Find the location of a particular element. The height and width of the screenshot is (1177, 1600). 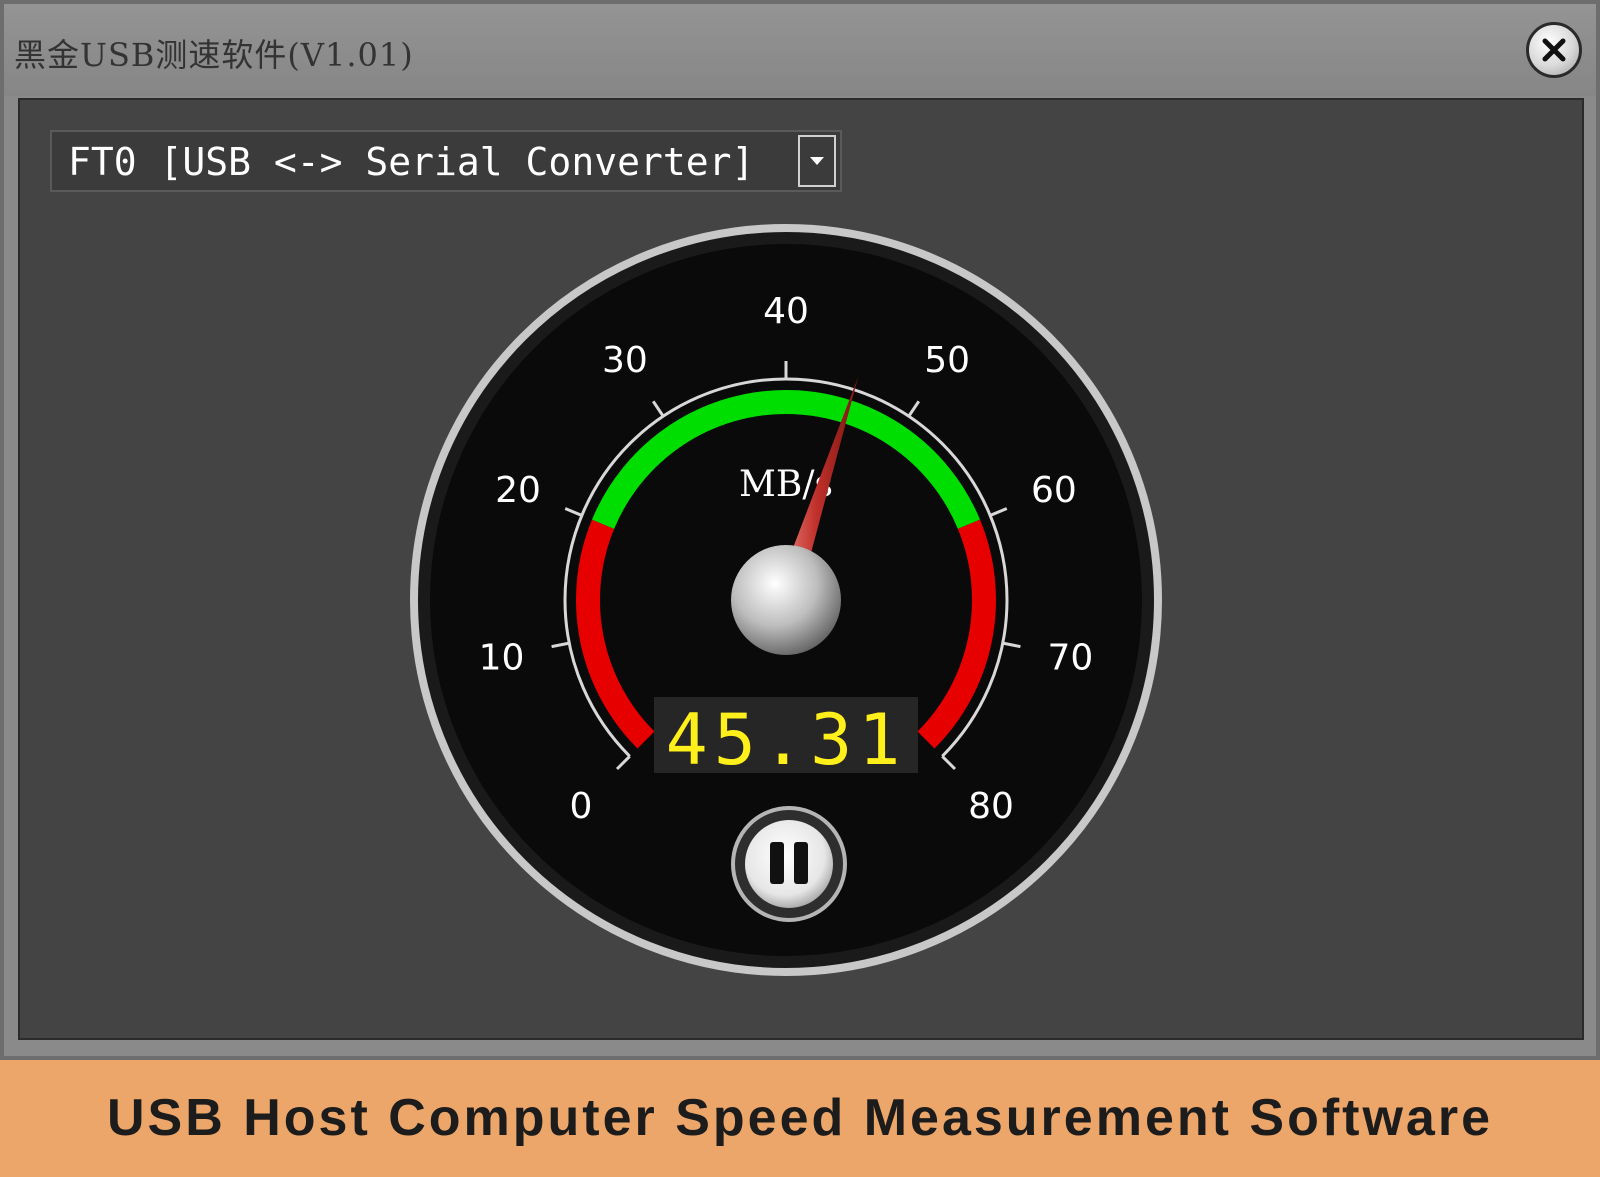

digital-display: 45.31 is located at coordinates (786, 740).